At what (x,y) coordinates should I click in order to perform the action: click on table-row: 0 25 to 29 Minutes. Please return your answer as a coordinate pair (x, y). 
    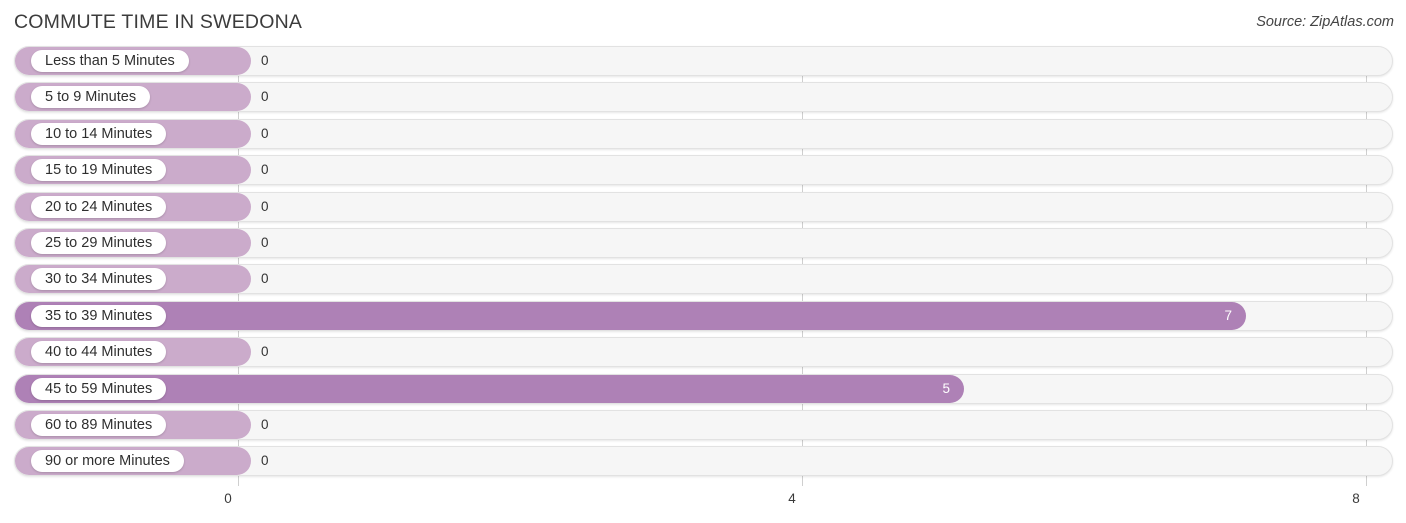
    Looking at the image, I should click on (703, 242).